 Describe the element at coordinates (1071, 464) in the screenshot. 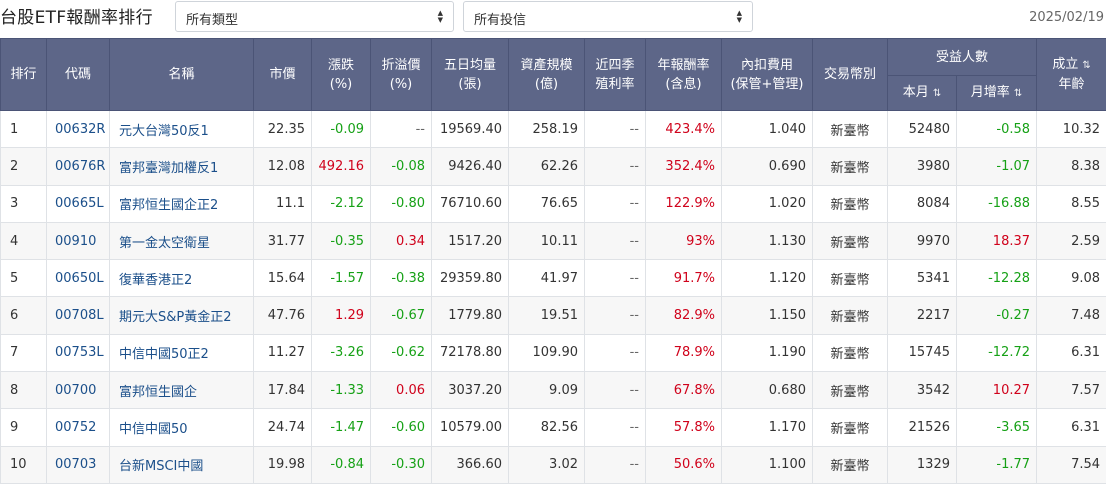

I see `age-cell: 7.54` at that location.